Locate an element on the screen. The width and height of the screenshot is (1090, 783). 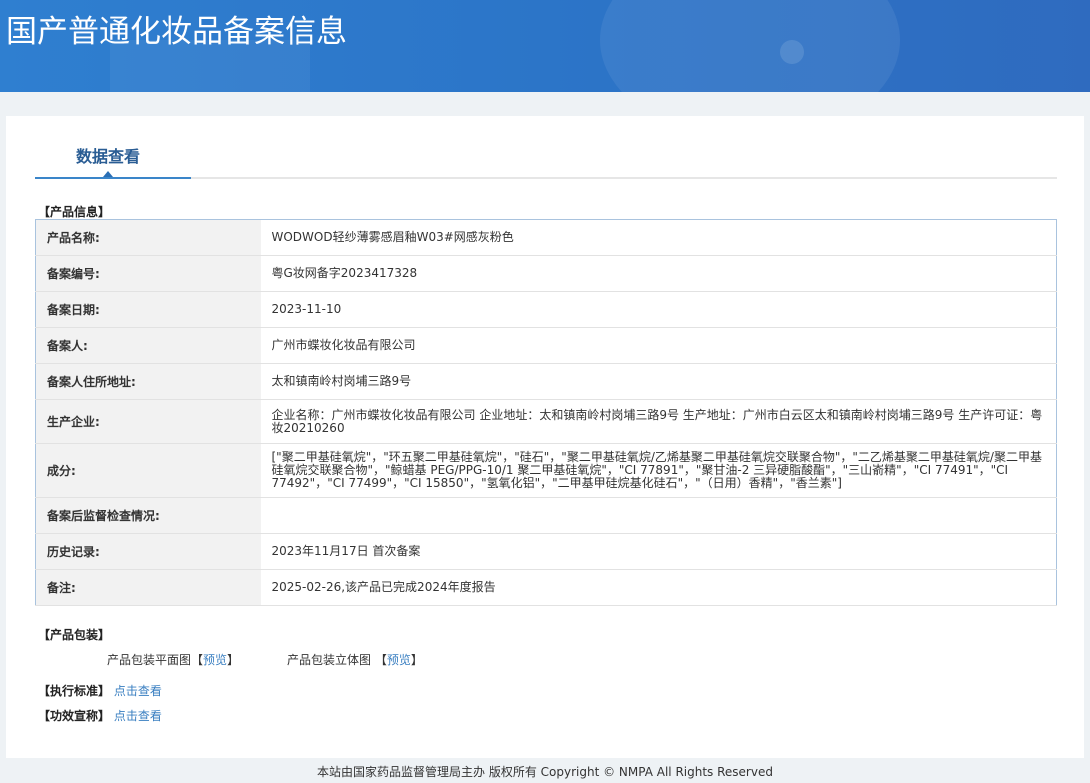
standard-view-link: 点击查看 is located at coordinates (138, 691).